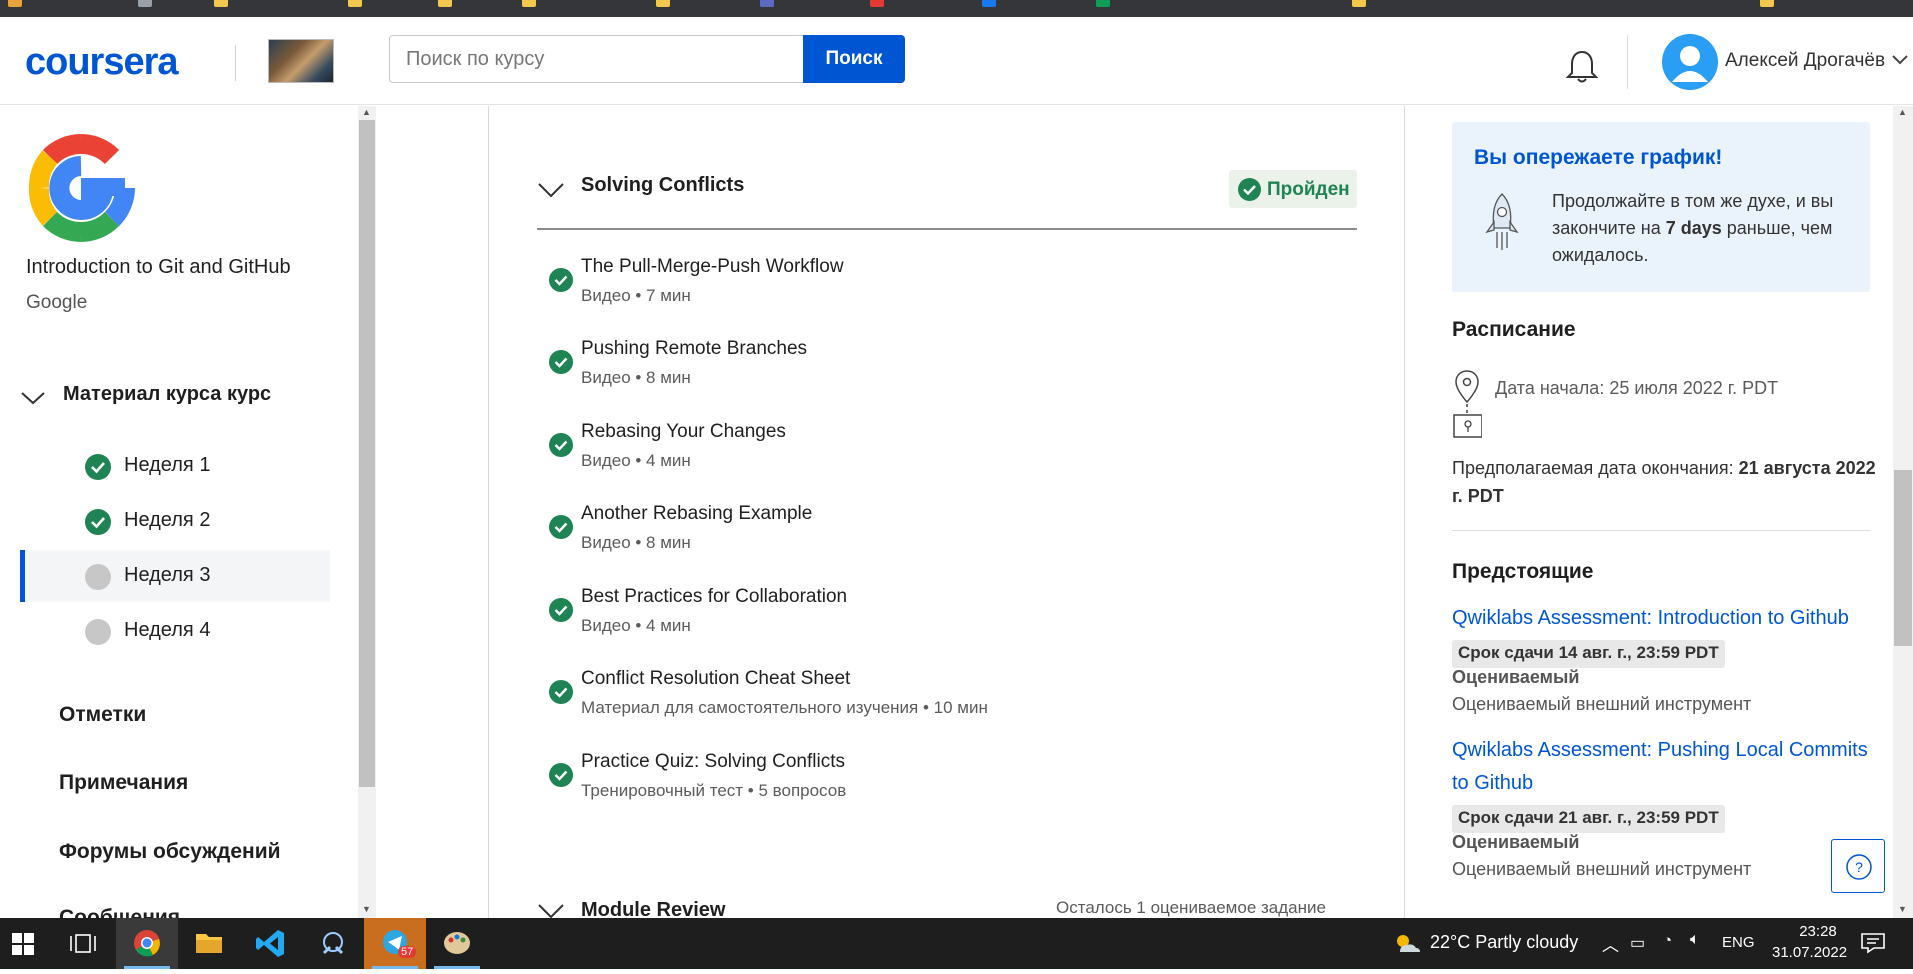 The image size is (1913, 974). Describe the element at coordinates (929, 539) in the screenshot. I see `list-item: Another Rebasing Example Видео • 8 мин` at that location.